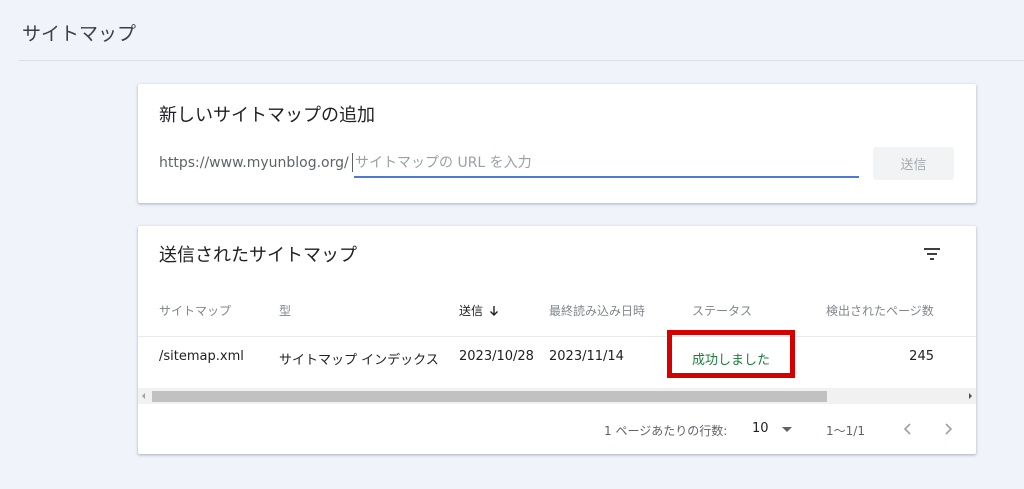  Describe the element at coordinates (845, 431) in the screenshot. I see `pagination-range: 1〜1/1` at that location.